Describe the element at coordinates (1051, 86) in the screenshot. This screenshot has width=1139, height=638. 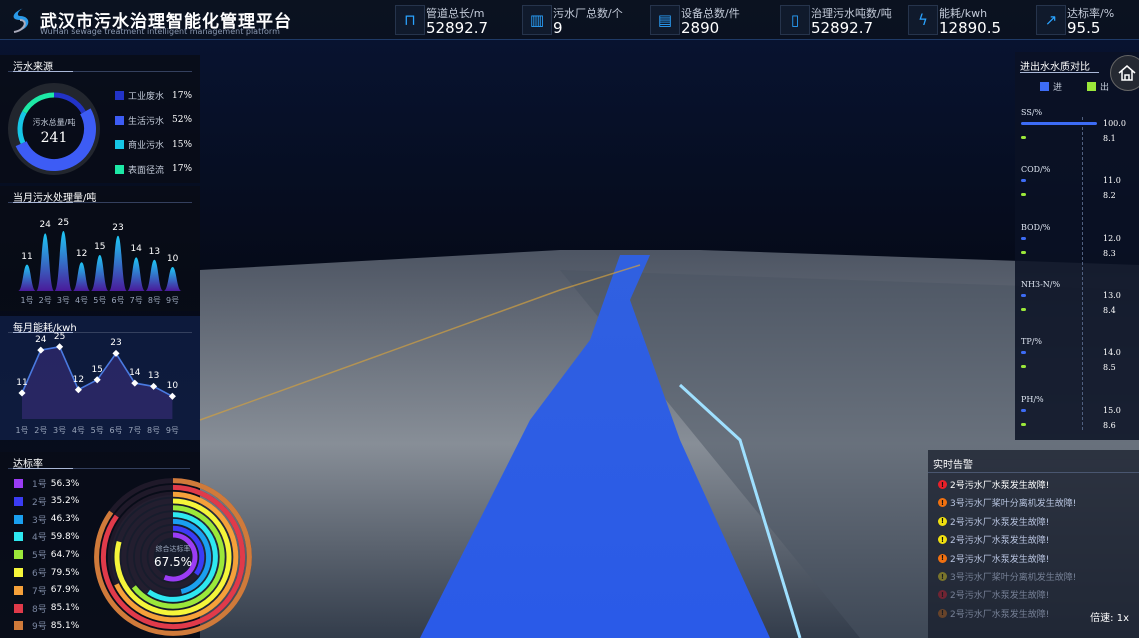
I see `legend-in: 进` at that location.